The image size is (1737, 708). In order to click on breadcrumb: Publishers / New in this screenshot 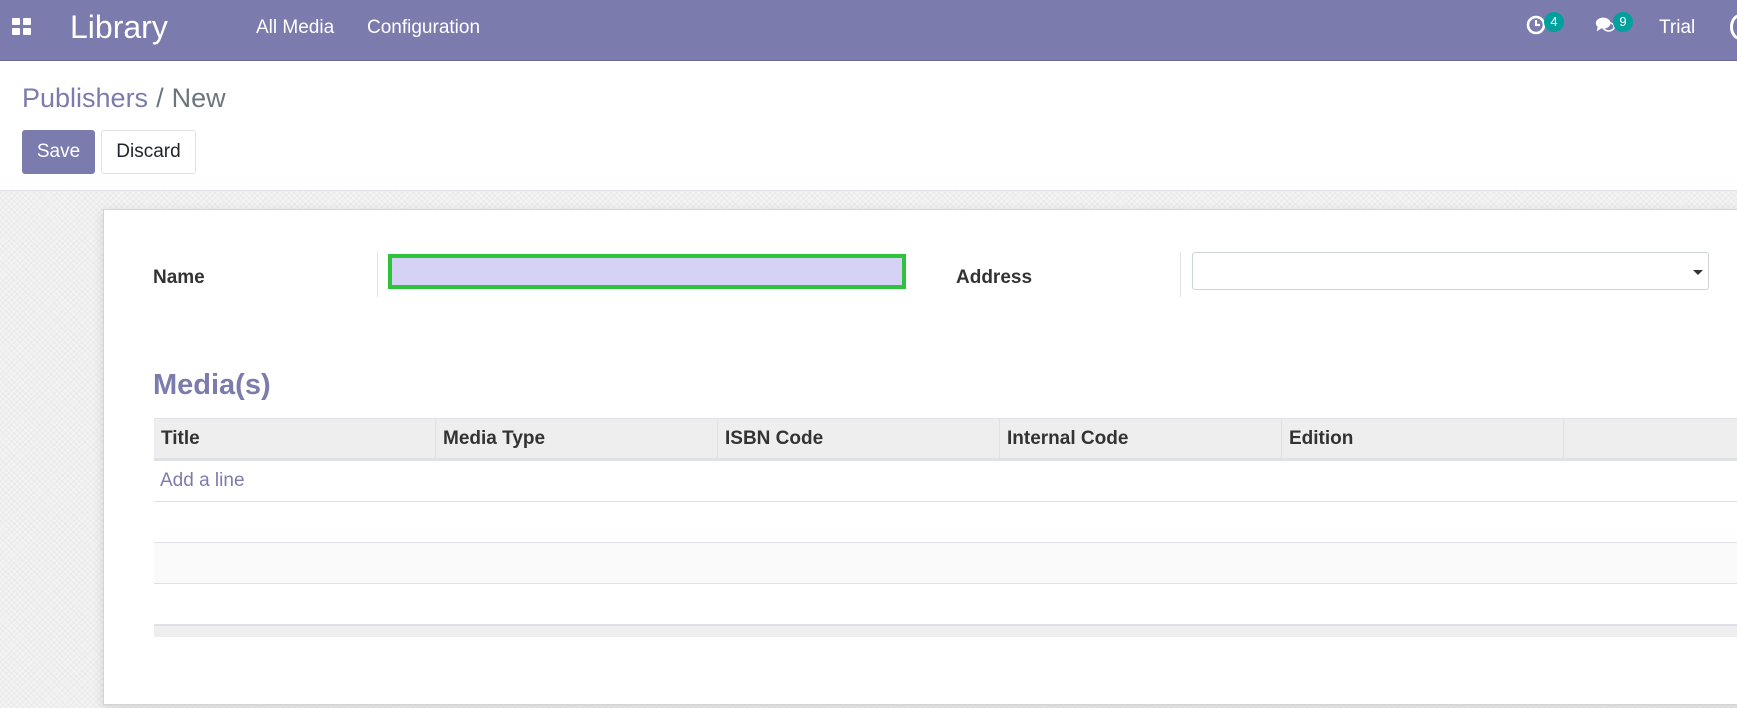, I will do `click(124, 98)`.